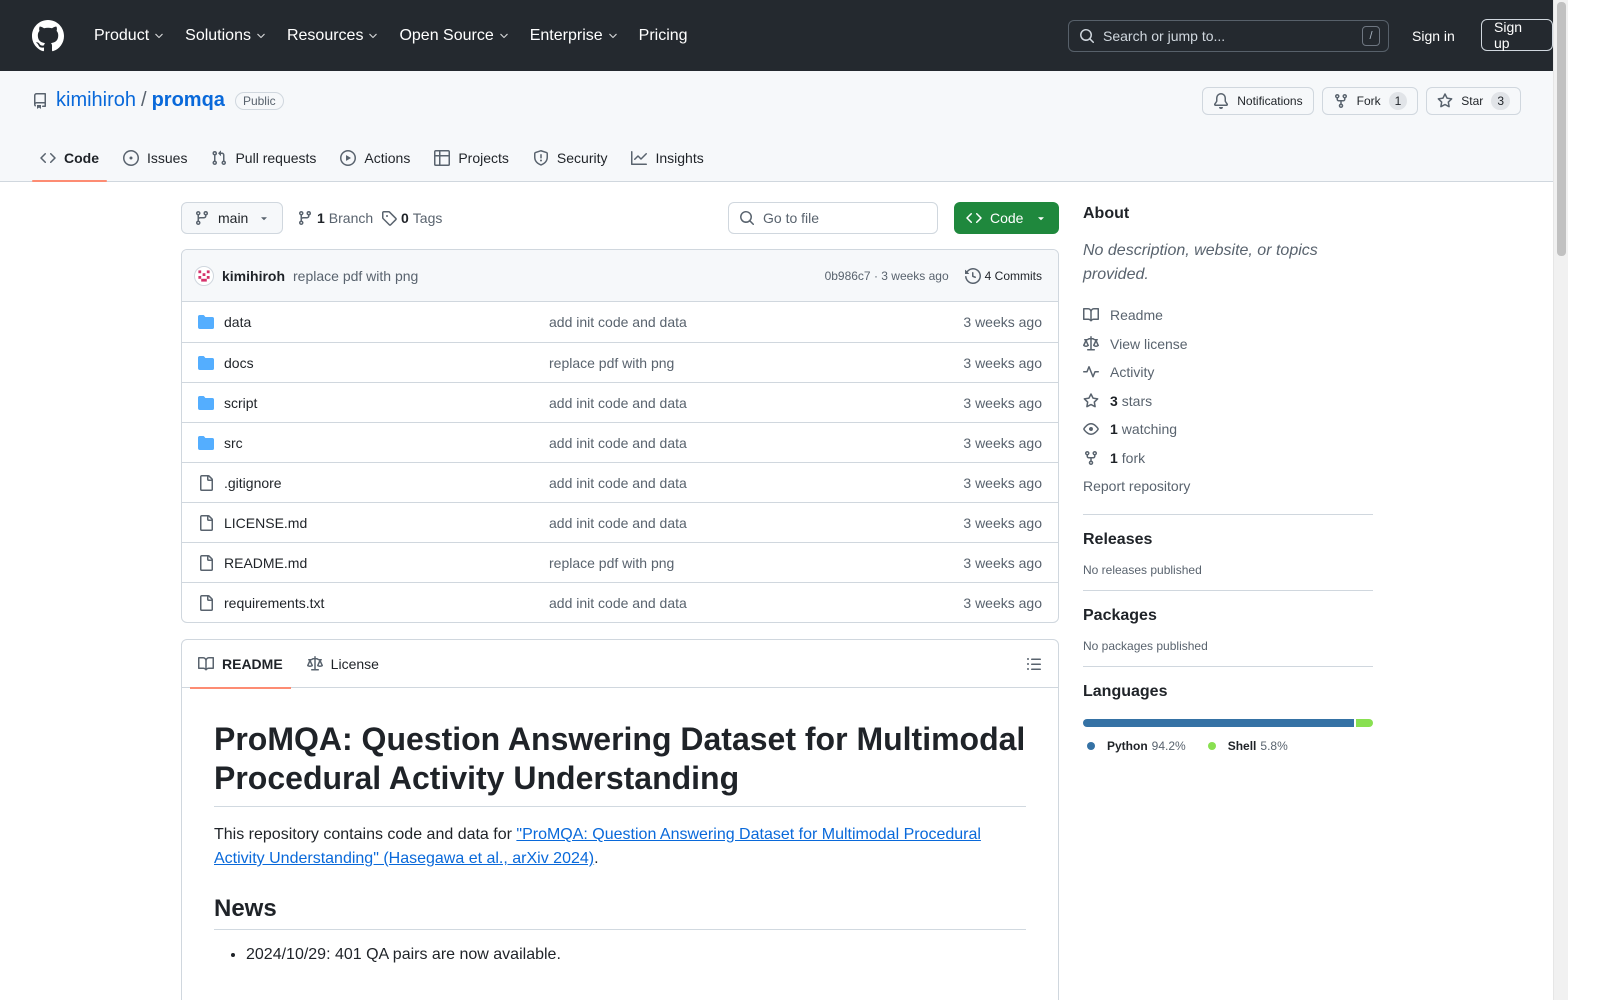 The width and height of the screenshot is (1600, 1000). Describe the element at coordinates (1228, 401) in the screenshot. I see `stars-link: 3 stars` at that location.